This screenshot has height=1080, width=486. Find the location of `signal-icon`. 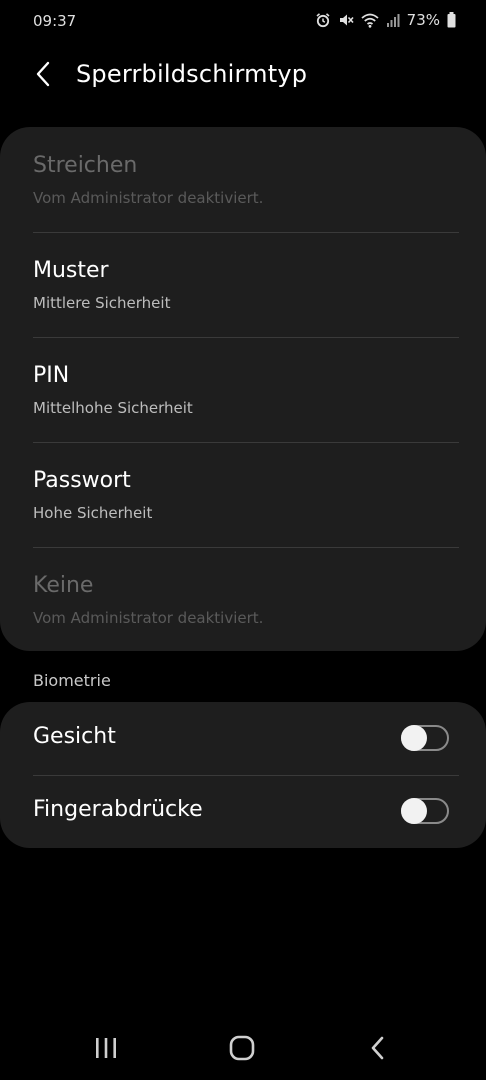

signal-icon is located at coordinates (393, 20).